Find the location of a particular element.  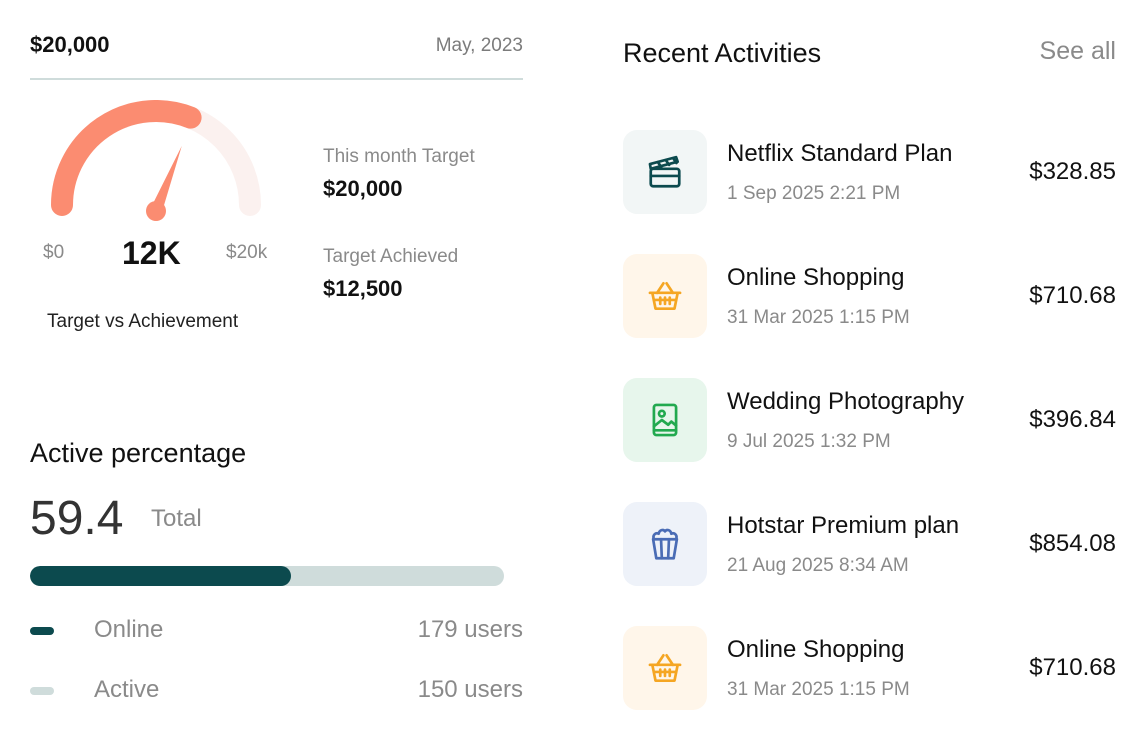

activity-name: Wedding Photography is located at coordinates (846, 401).